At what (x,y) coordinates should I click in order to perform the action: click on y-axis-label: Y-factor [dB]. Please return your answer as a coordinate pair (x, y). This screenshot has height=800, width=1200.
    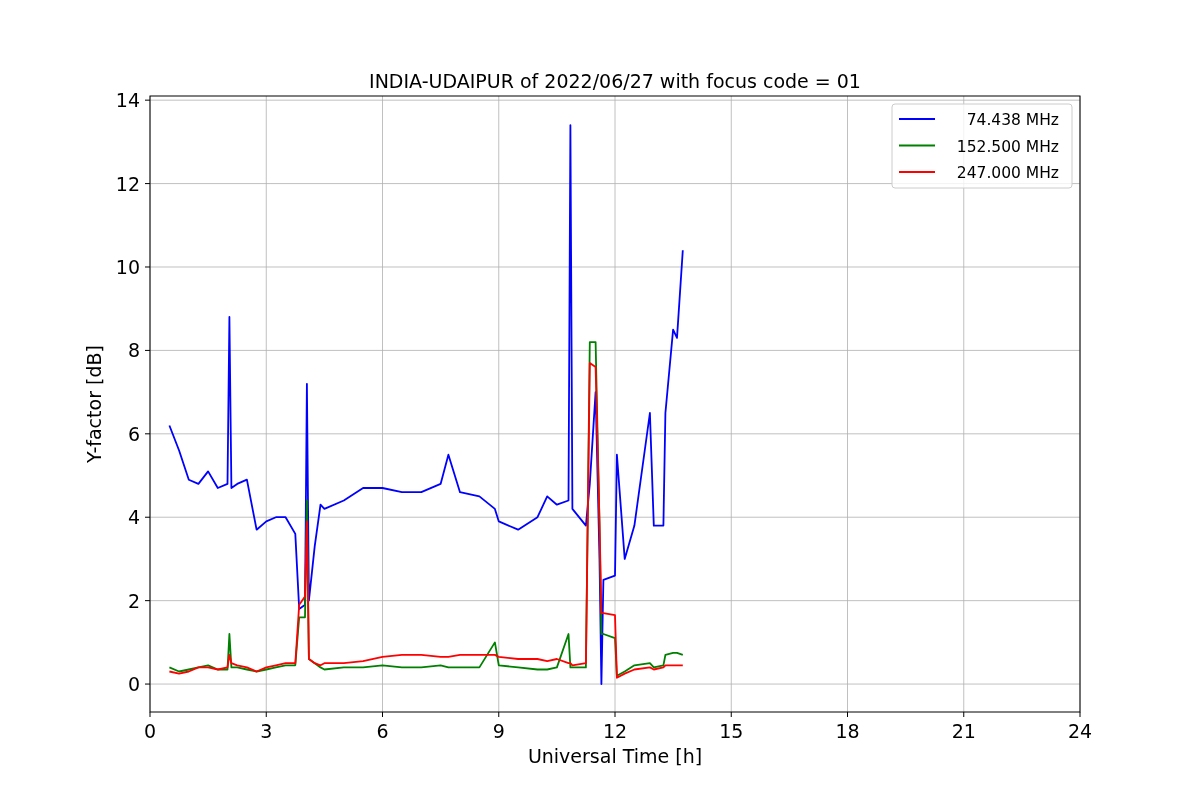
    Looking at the image, I should click on (94, 404).